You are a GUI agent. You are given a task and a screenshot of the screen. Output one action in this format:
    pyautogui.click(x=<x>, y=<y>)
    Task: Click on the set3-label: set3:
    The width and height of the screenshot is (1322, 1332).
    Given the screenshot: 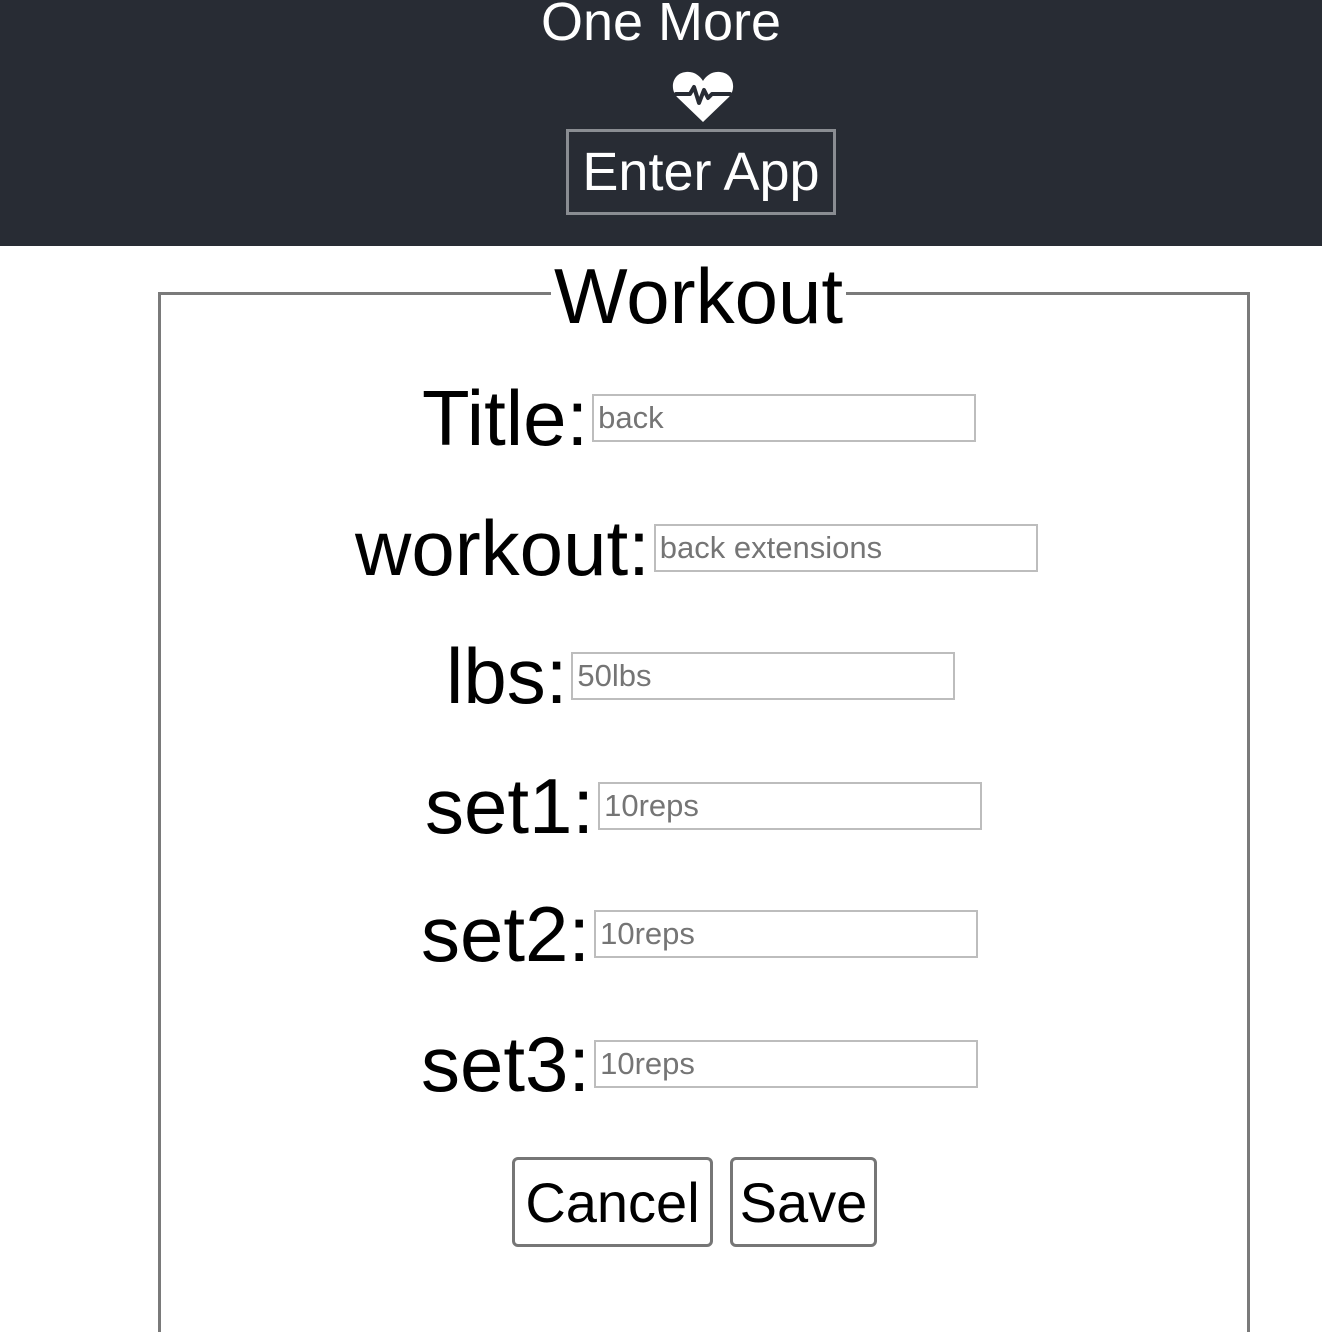 What is the action you would take?
    pyautogui.click(x=506, y=1064)
    